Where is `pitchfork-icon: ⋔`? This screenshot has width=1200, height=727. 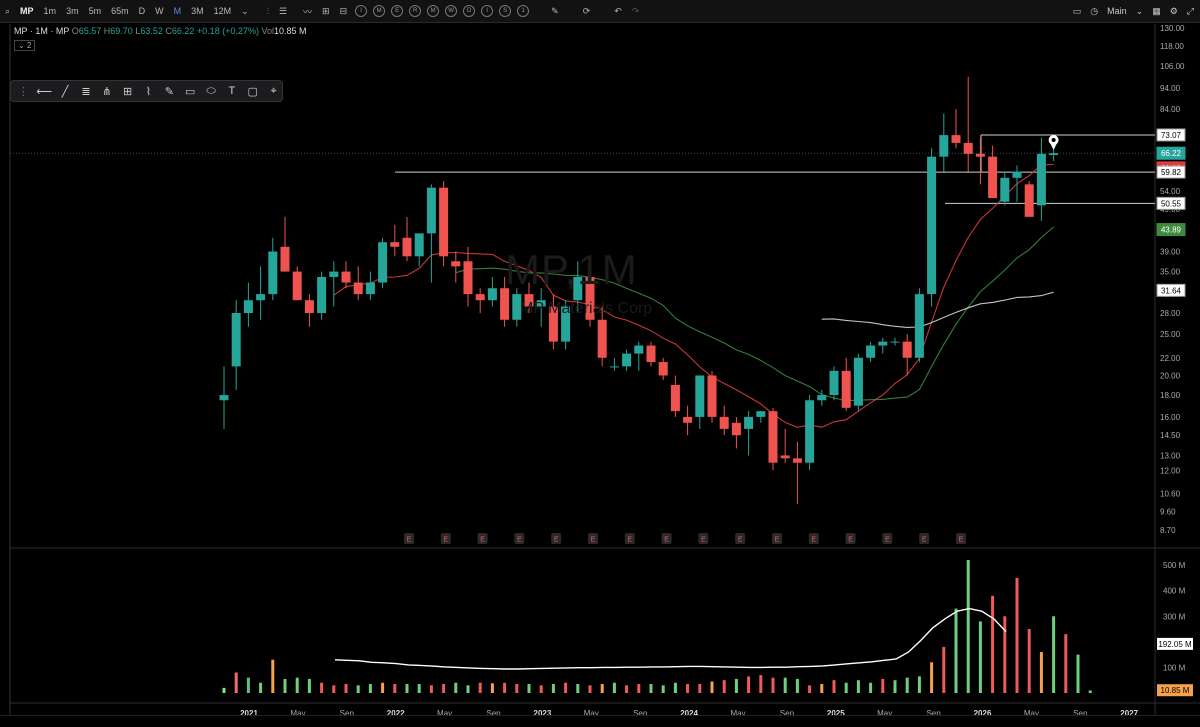 pitchfork-icon: ⋔ is located at coordinates (106, 91).